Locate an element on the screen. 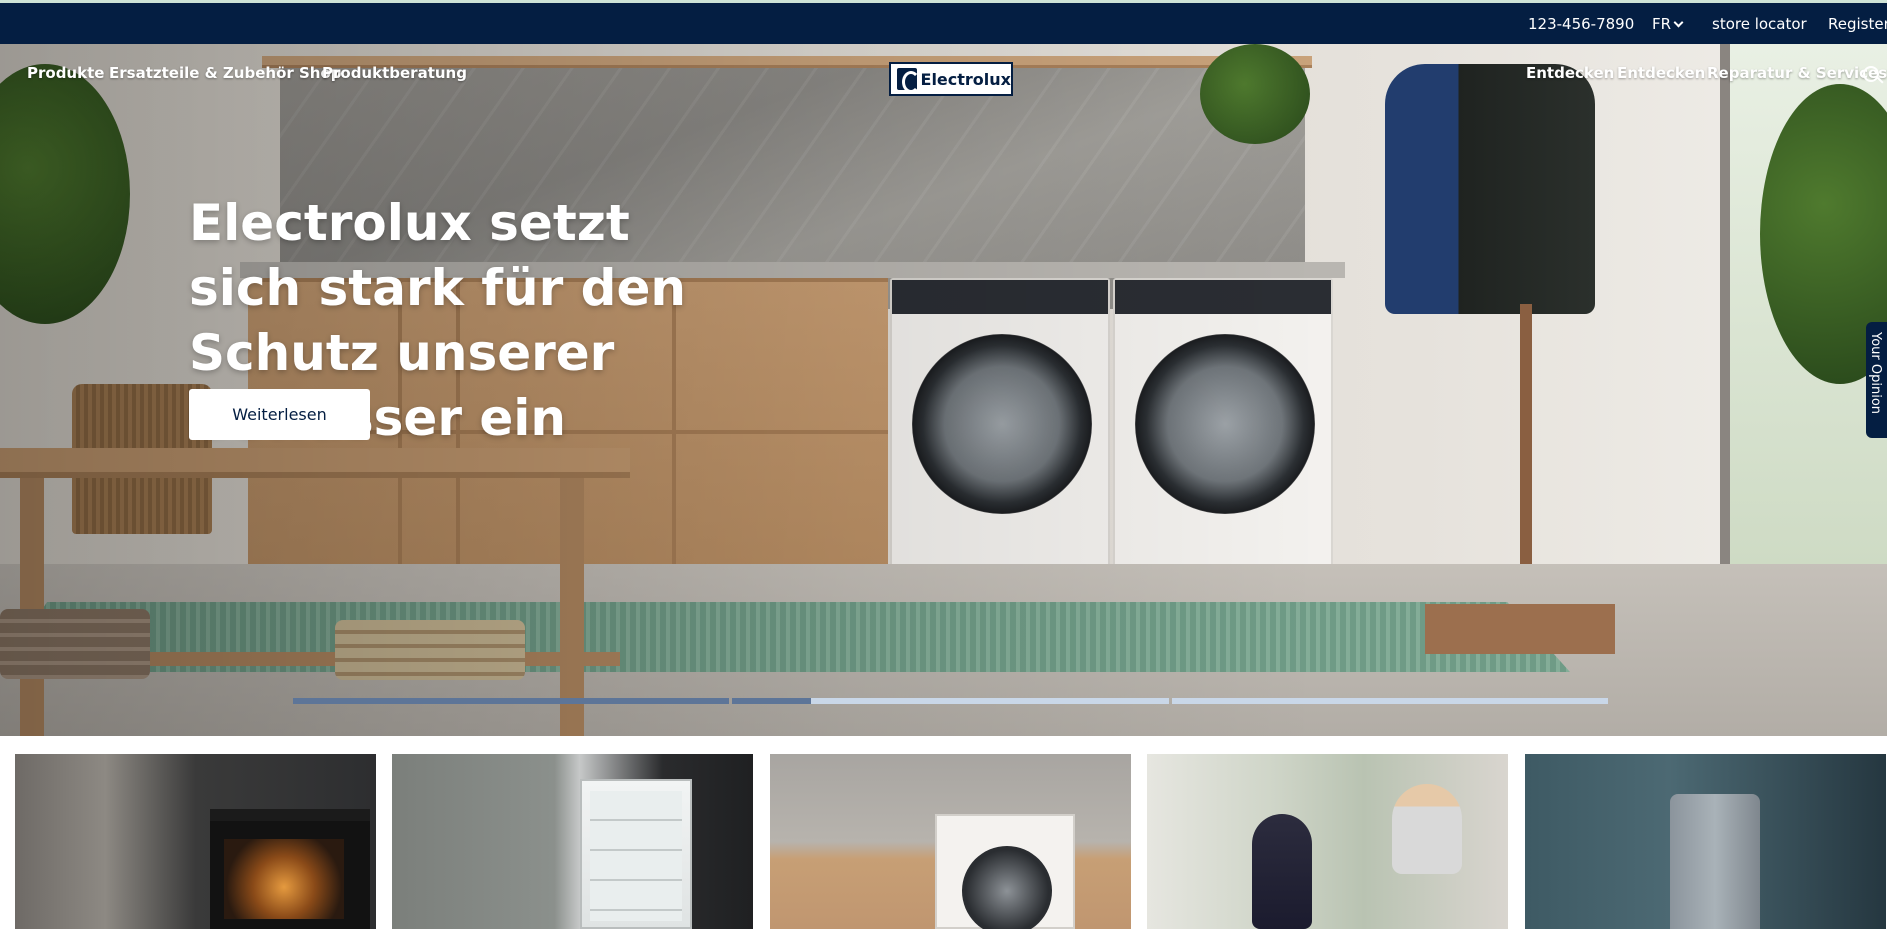  nav-product-advice: Produktberatung is located at coordinates (394, 73).